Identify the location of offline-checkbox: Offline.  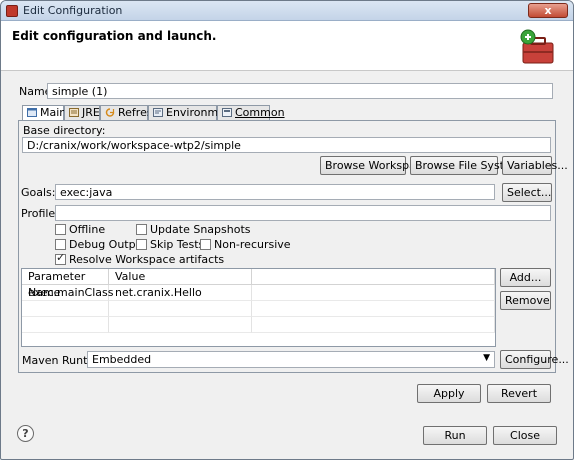
(80, 229).